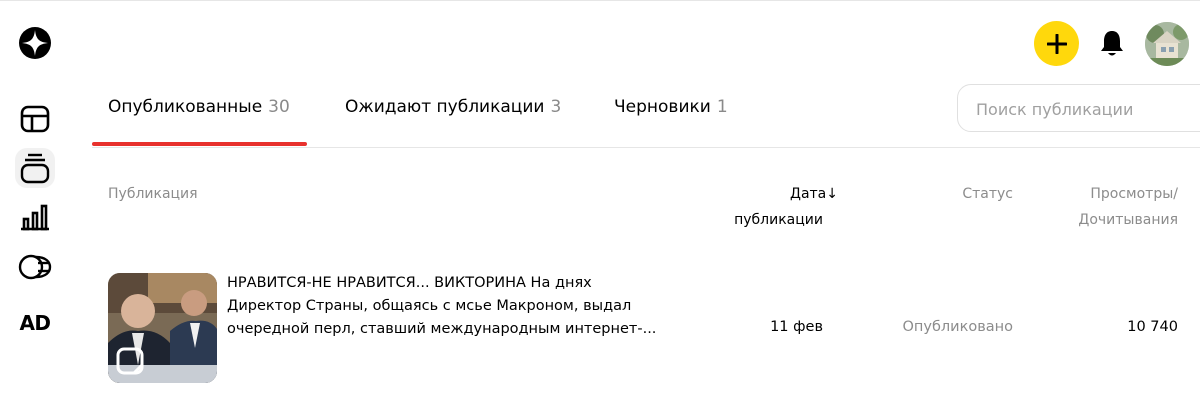  Describe the element at coordinates (957, 327) in the screenshot. I see `publication-status: Опубликовано` at that location.